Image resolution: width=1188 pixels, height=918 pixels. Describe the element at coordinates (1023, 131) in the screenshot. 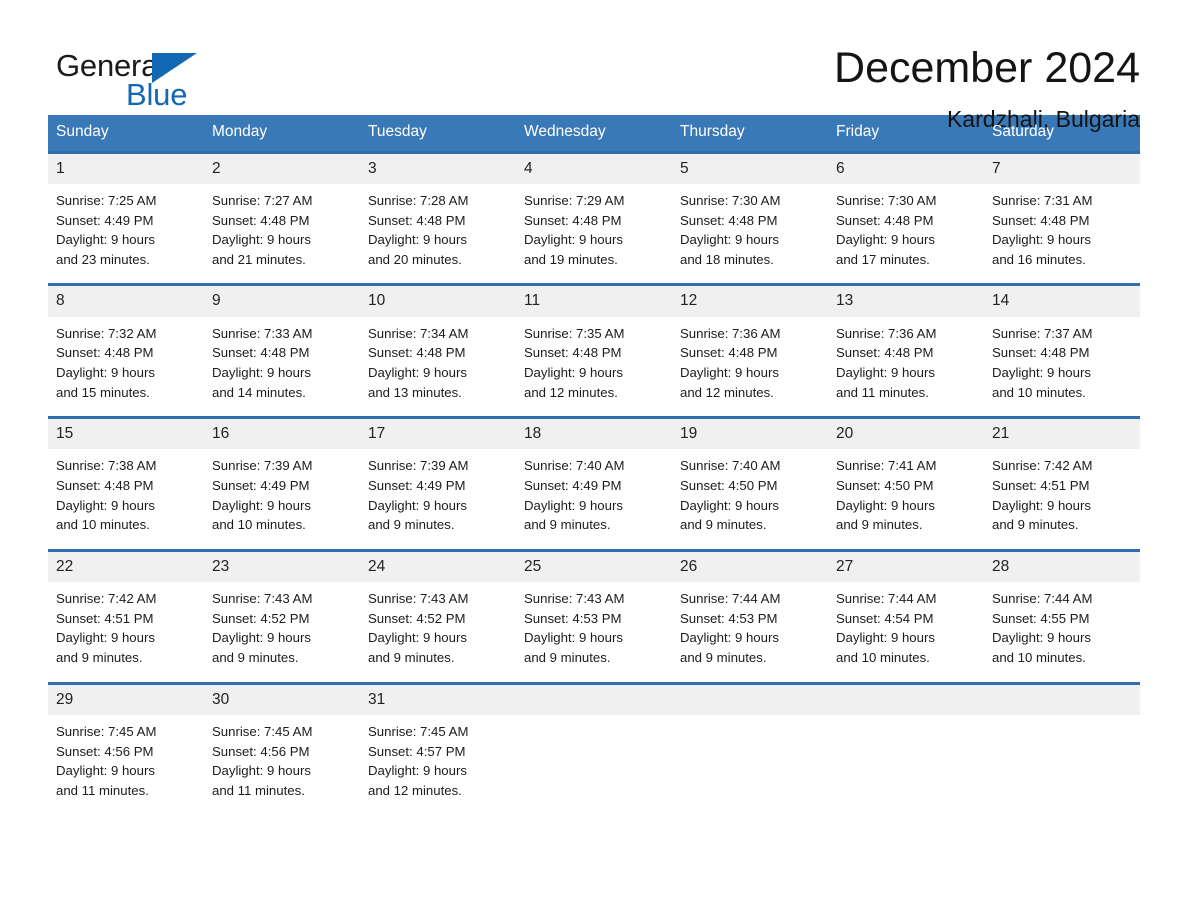

I see `weekday-saturday: Saturday` at that location.